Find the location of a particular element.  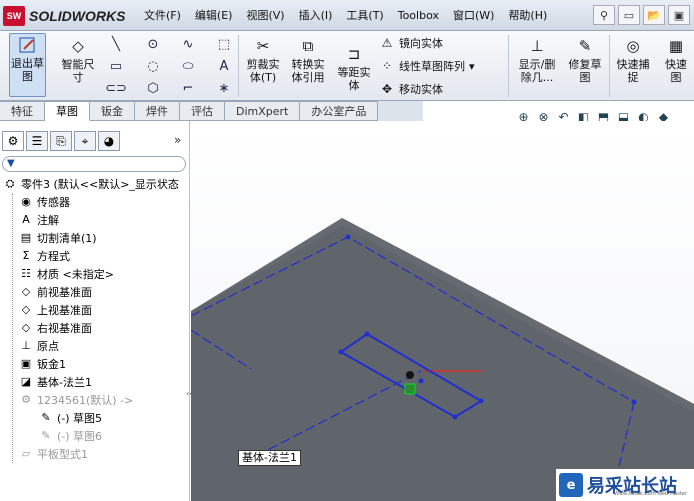

fillet-tool-icon: ⌐ is located at coordinates (188, 88).